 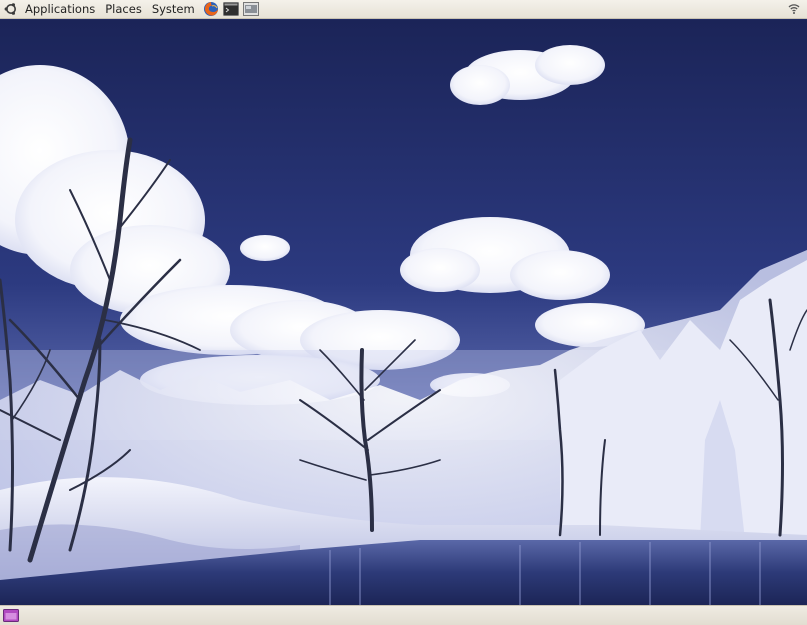 I want to click on applications-menu: Applications, so click(x=60, y=9).